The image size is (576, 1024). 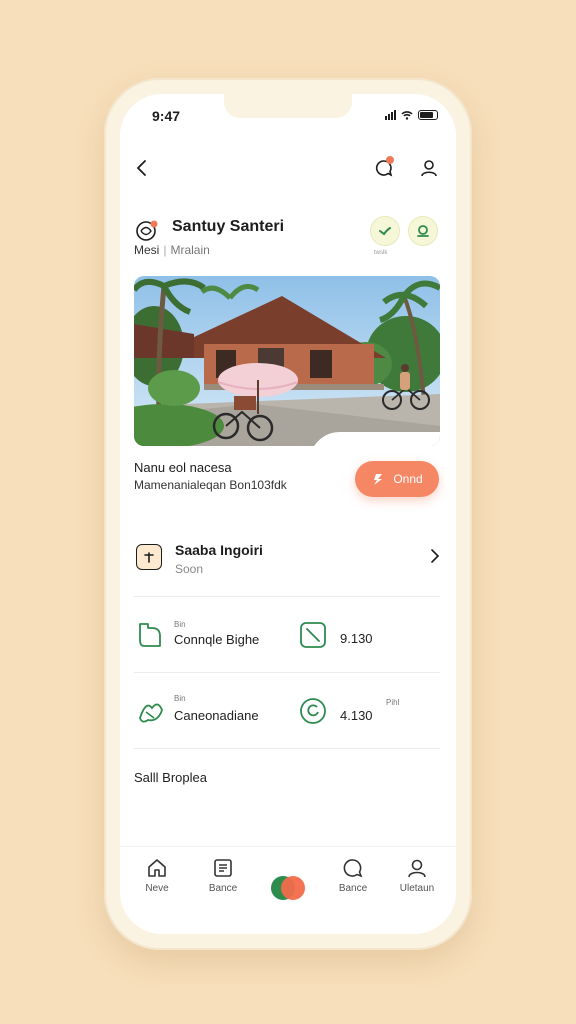 I want to click on tab-profile: Uletaun, so click(x=417, y=875).